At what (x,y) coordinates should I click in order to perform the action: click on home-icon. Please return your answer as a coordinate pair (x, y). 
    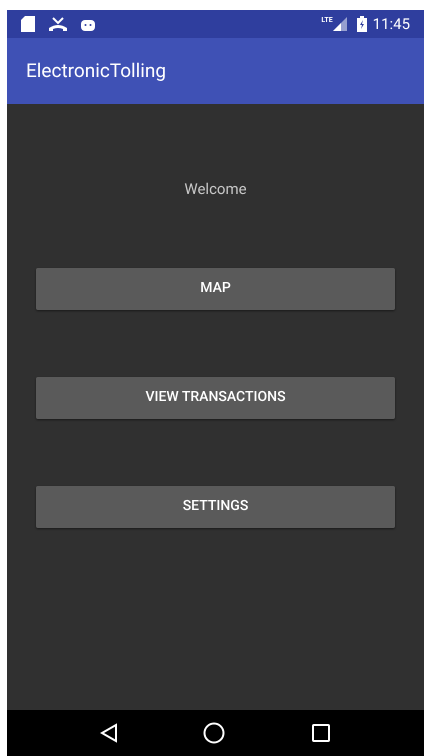
    Looking at the image, I should click on (214, 733).